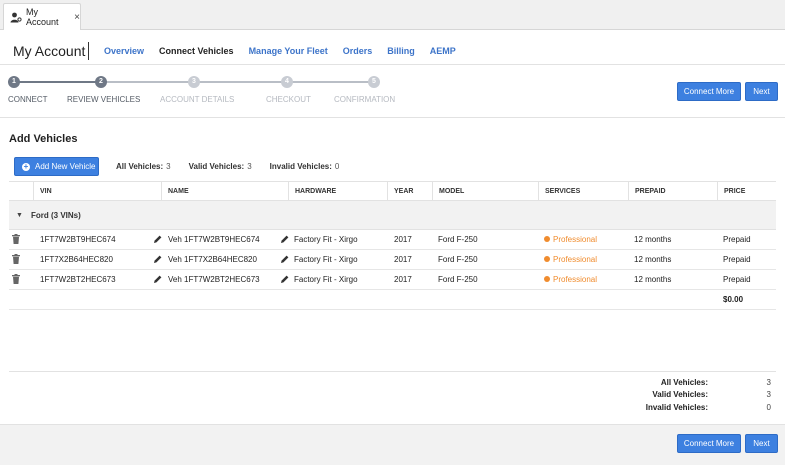 This screenshot has height=465, width=785. What do you see at coordinates (76, 259) in the screenshot?
I see `cell-vin: 1FT7X2B64HEC820` at bounding box center [76, 259].